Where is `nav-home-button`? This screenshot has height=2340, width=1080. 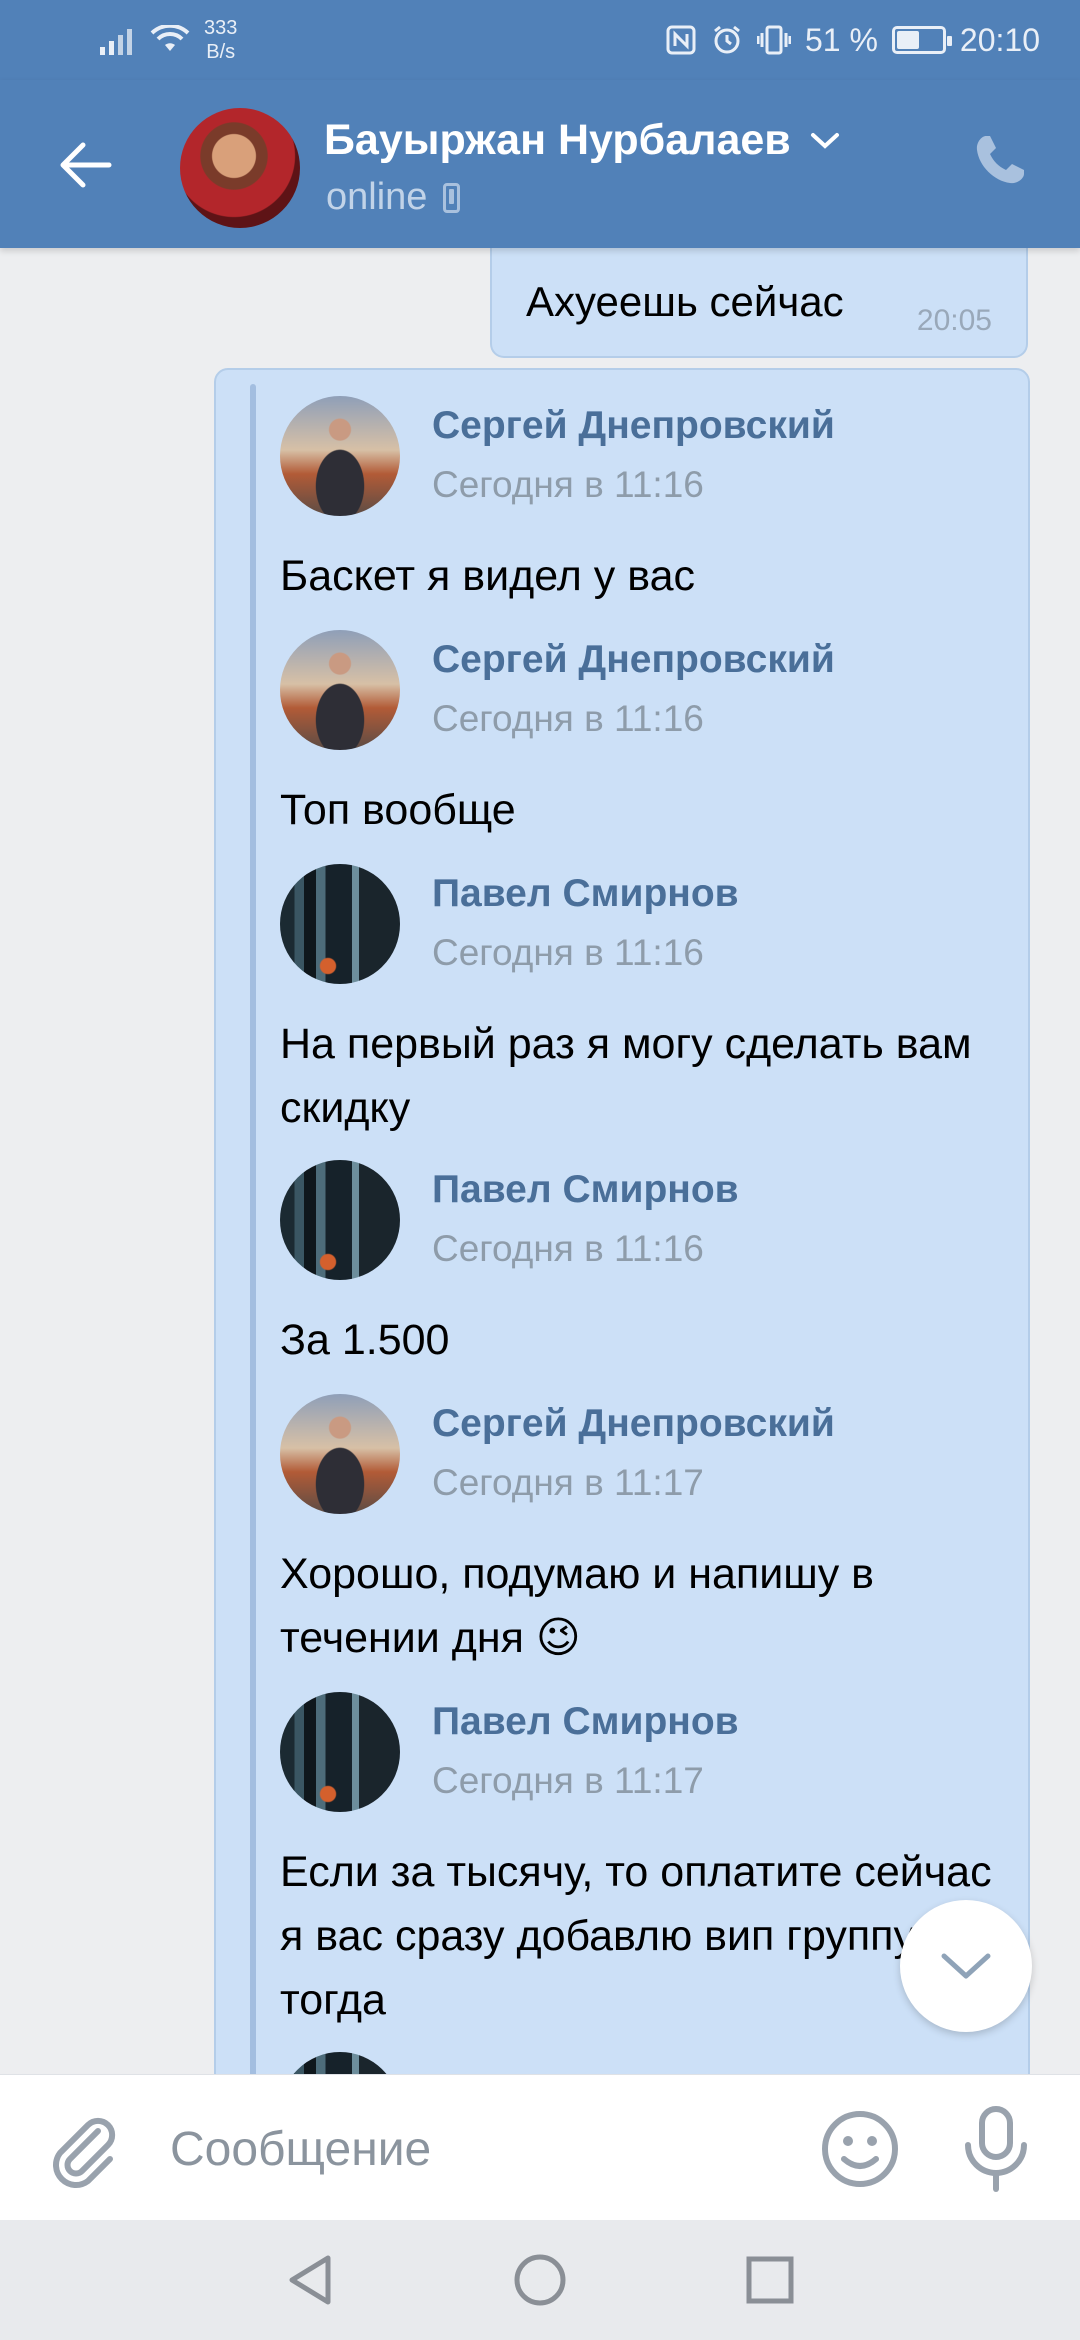
nav-home-button is located at coordinates (540, 2280).